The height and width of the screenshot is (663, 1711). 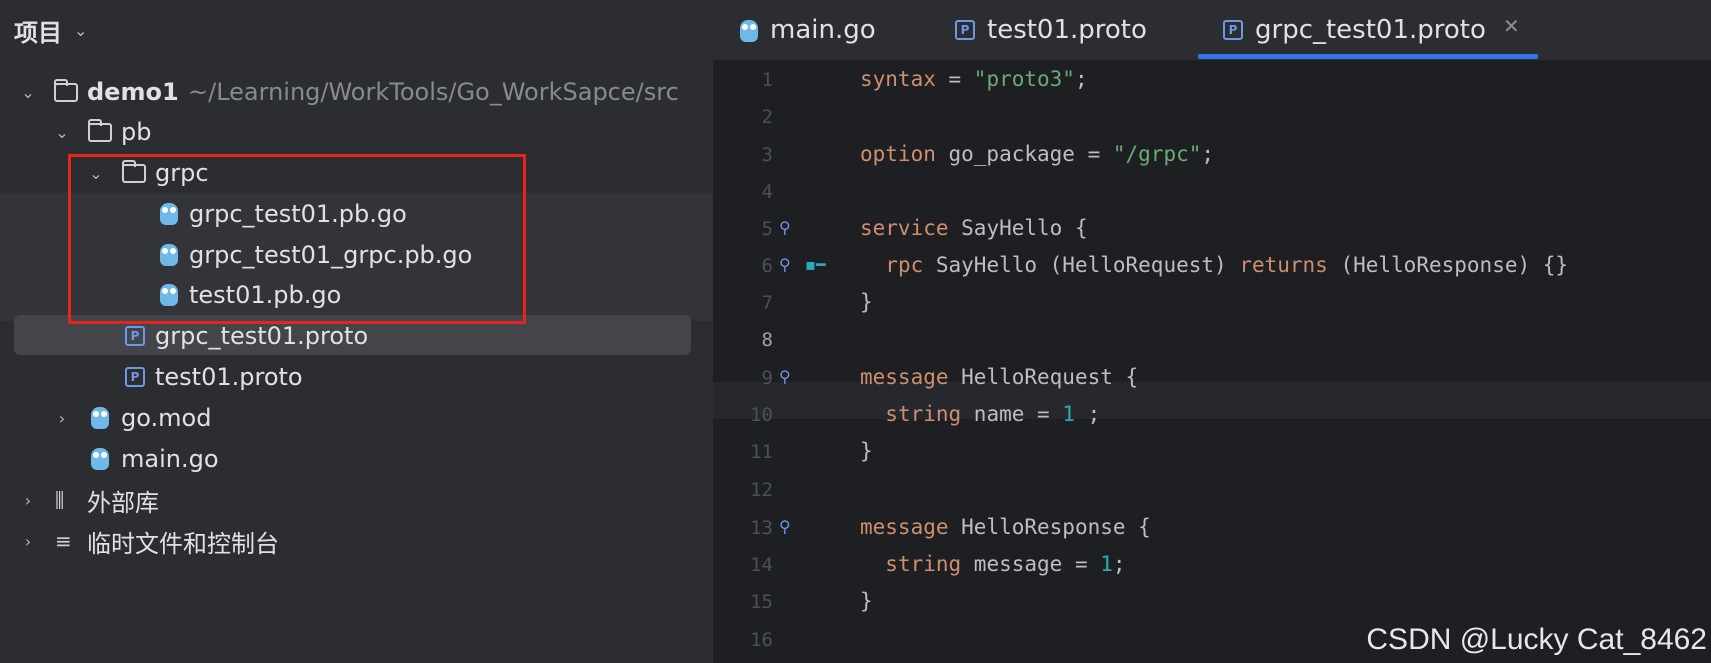 What do you see at coordinates (767, 192) in the screenshot?
I see `line-number: 4` at bounding box center [767, 192].